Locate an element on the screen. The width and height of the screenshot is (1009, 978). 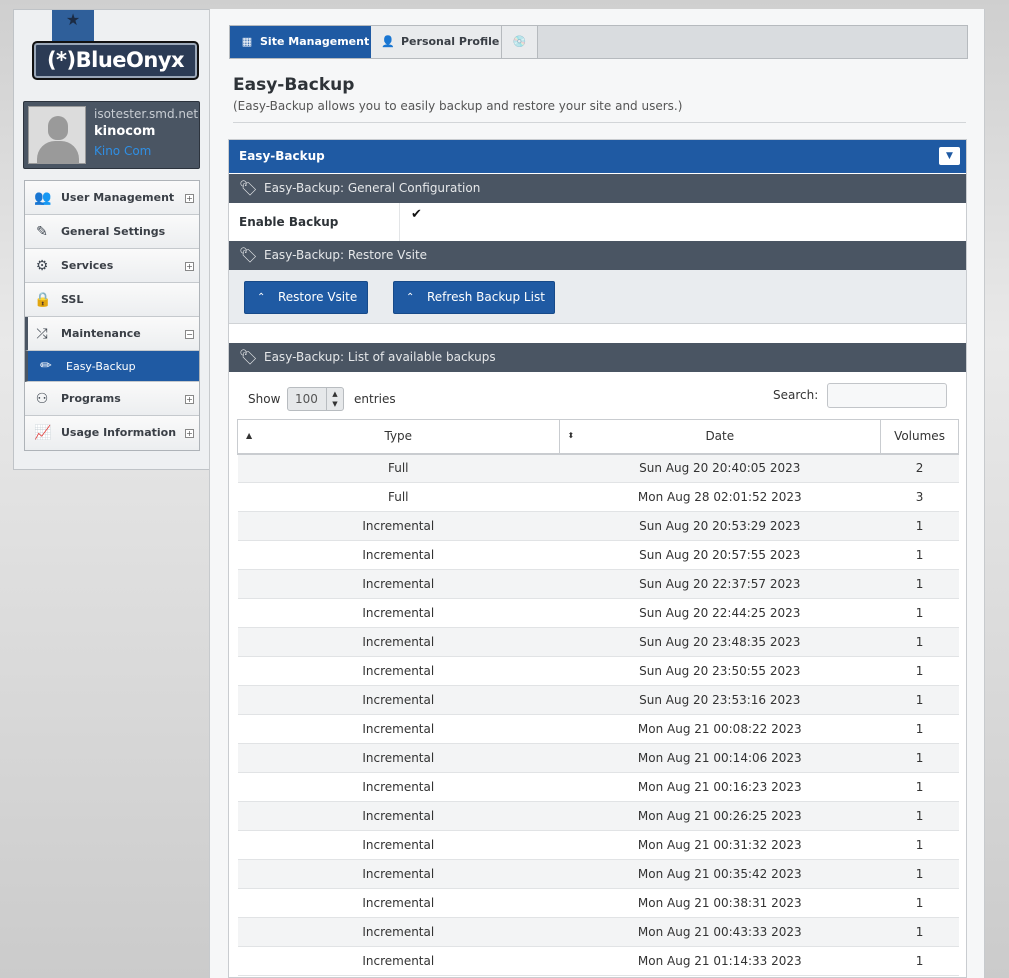
search-input is located at coordinates (887, 395).